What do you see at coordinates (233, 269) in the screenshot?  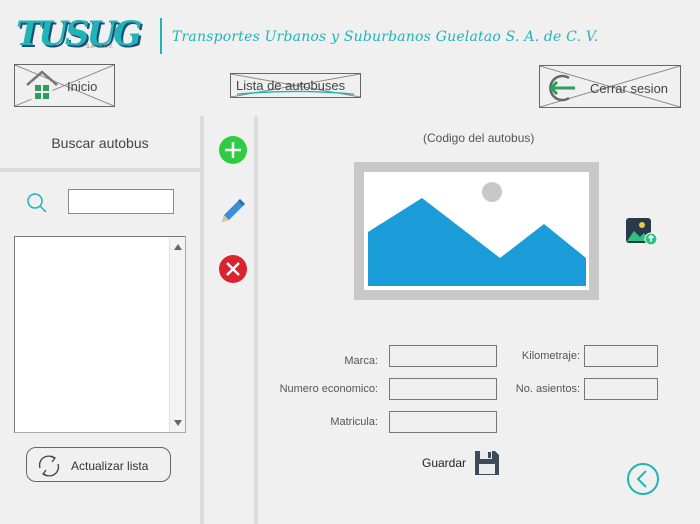 I see `delete-icon` at bounding box center [233, 269].